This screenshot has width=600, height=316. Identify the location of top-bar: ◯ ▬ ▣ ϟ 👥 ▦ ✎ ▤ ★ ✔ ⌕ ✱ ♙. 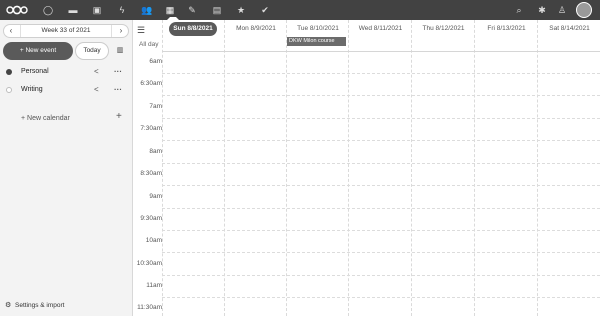
(300, 10).